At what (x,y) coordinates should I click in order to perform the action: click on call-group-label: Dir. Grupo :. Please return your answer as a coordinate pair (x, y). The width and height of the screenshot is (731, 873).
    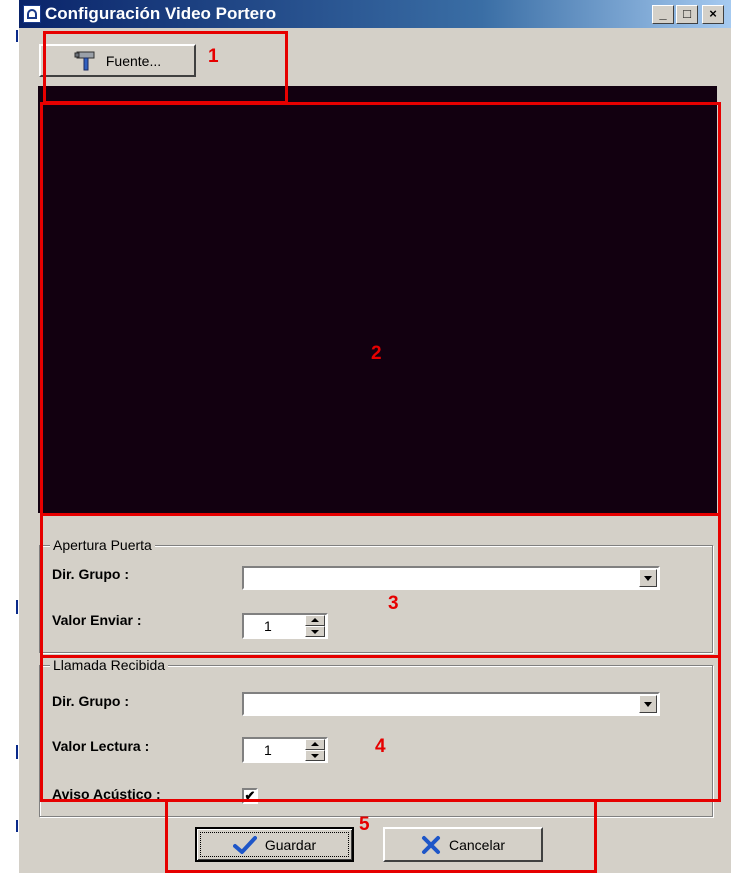
    Looking at the image, I should click on (90, 701).